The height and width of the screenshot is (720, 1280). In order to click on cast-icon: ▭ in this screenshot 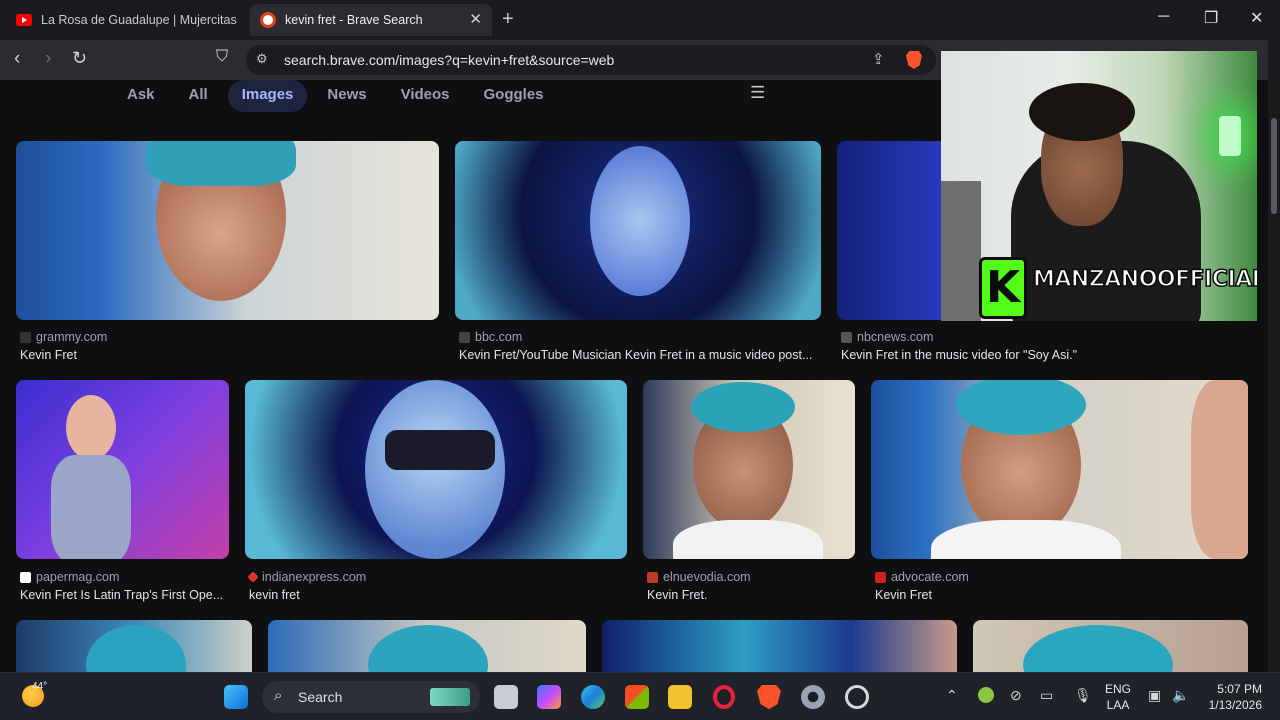, I will do `click(1046, 695)`.